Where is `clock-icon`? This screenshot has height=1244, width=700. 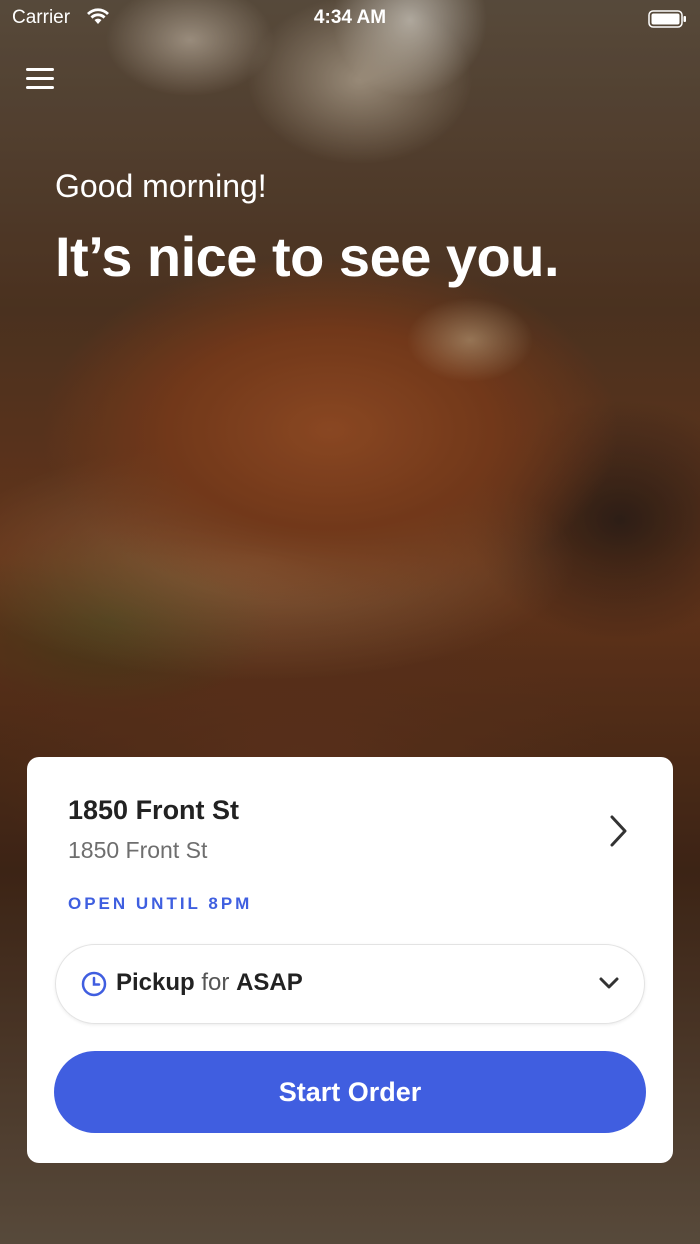
clock-icon is located at coordinates (94, 984).